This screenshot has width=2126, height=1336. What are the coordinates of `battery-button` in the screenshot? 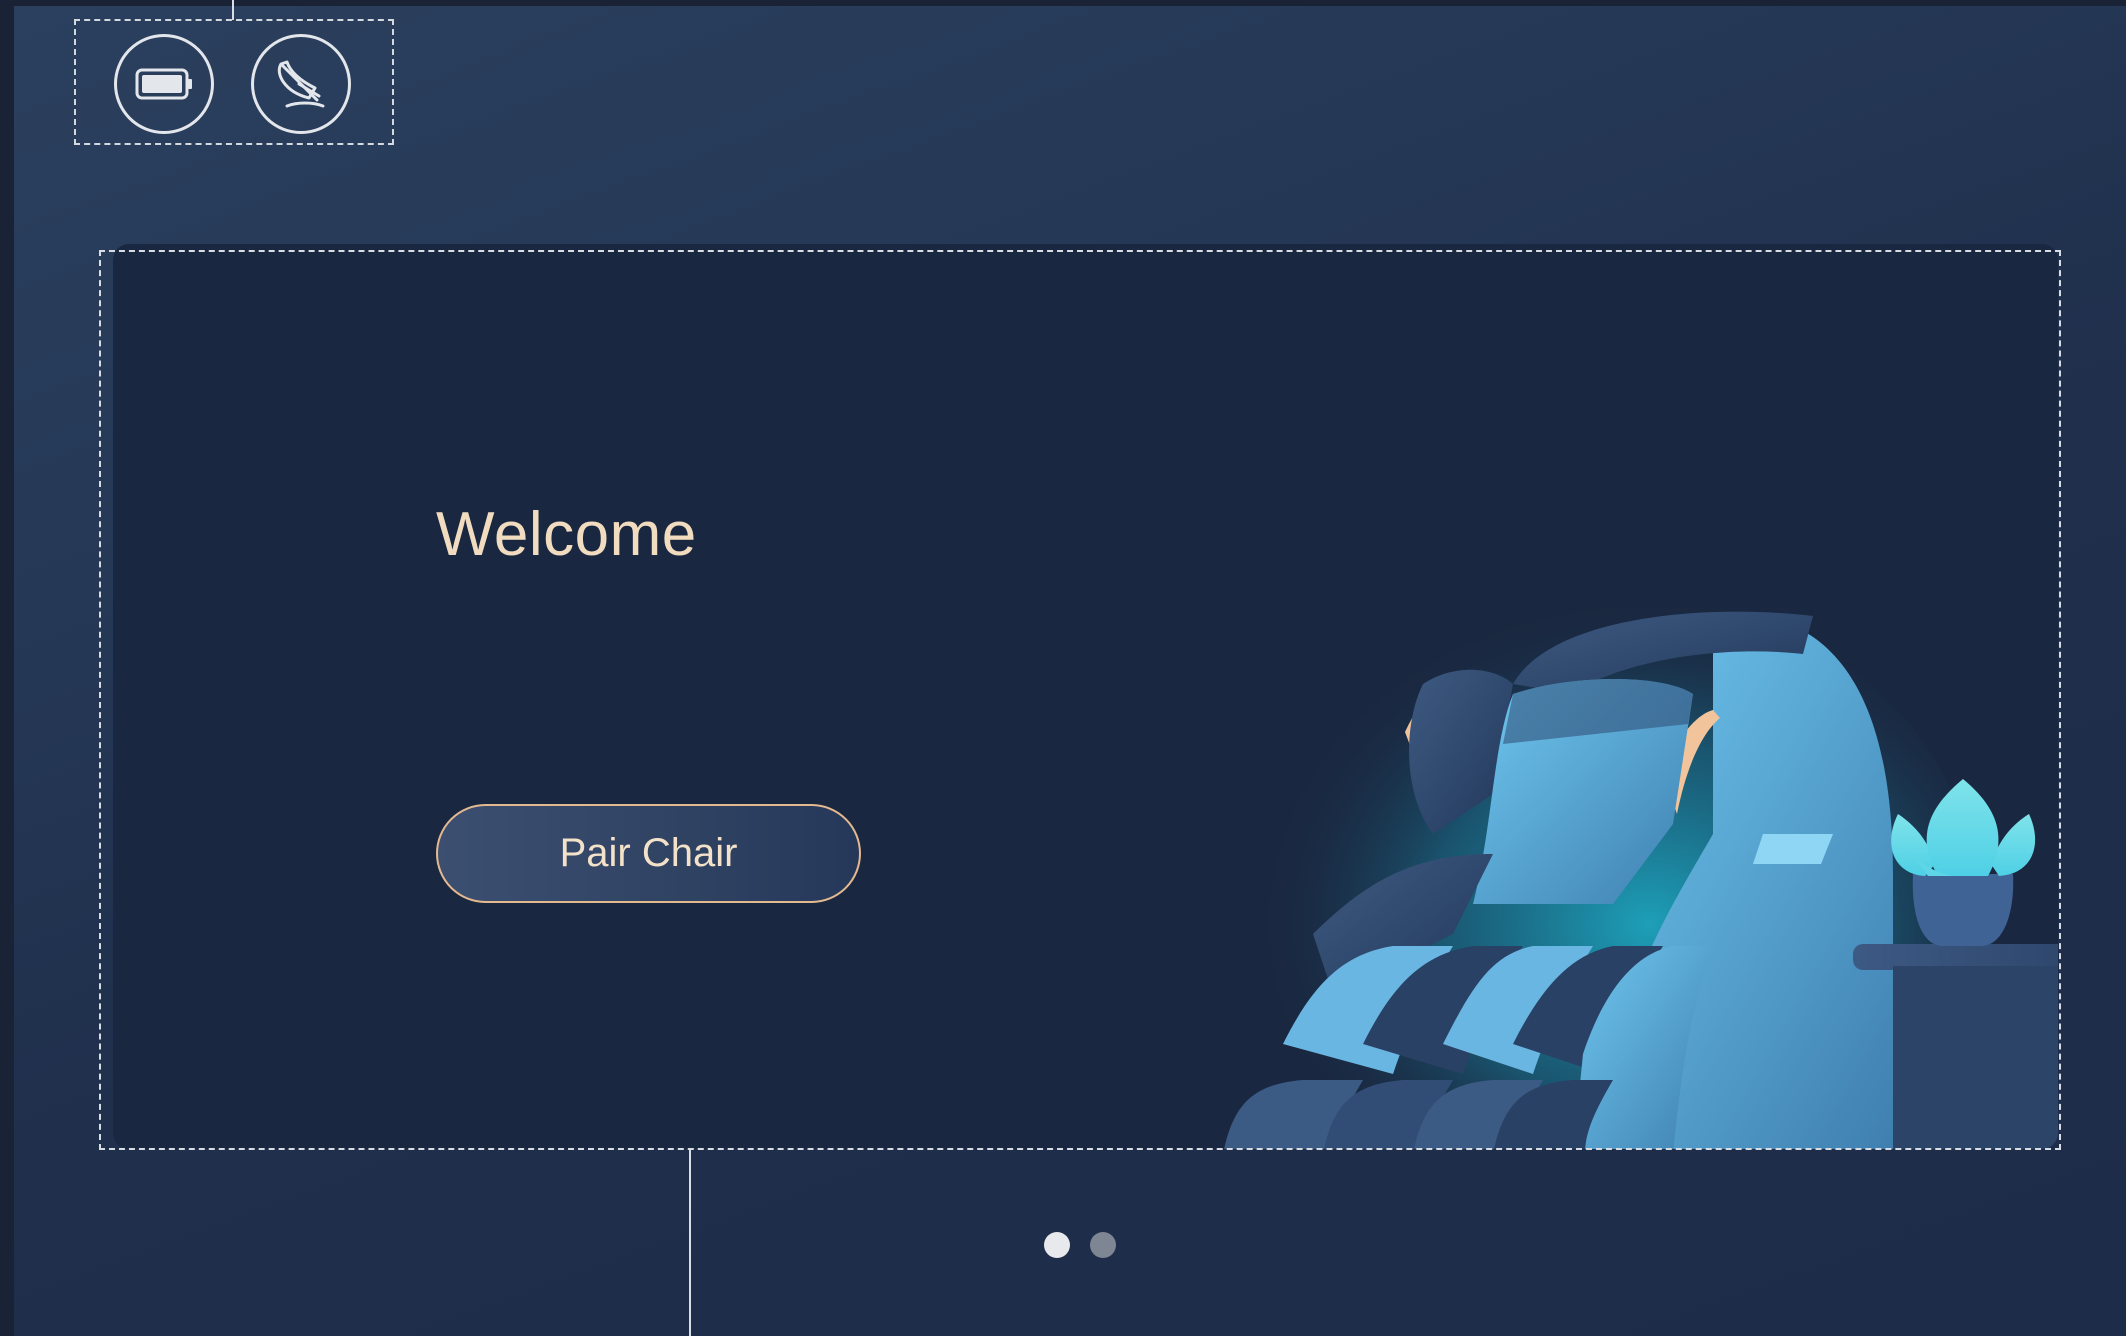 It's located at (164, 84).